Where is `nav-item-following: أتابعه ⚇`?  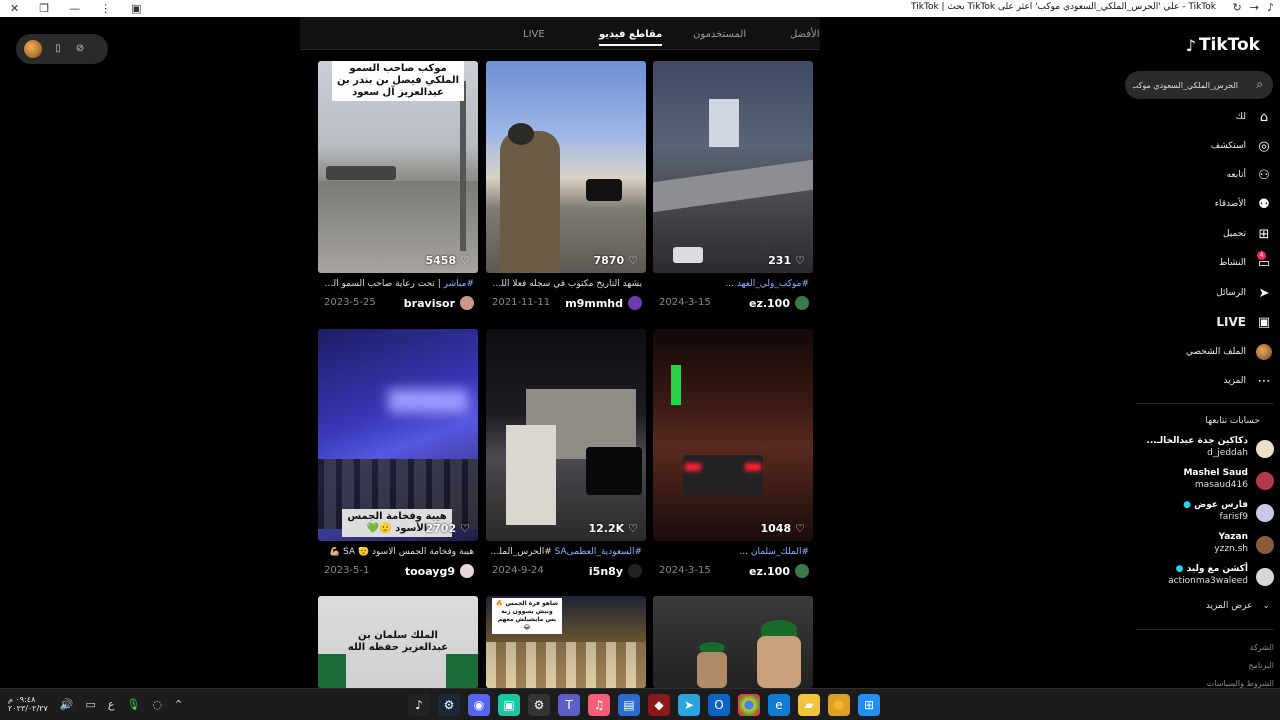
nav-item-following: أتابعه ⚇ is located at coordinates (1249, 175).